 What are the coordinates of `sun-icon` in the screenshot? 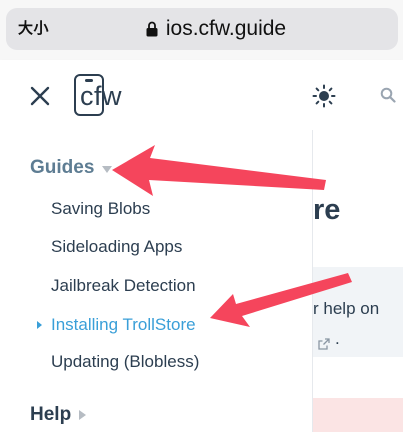 It's located at (324, 96).